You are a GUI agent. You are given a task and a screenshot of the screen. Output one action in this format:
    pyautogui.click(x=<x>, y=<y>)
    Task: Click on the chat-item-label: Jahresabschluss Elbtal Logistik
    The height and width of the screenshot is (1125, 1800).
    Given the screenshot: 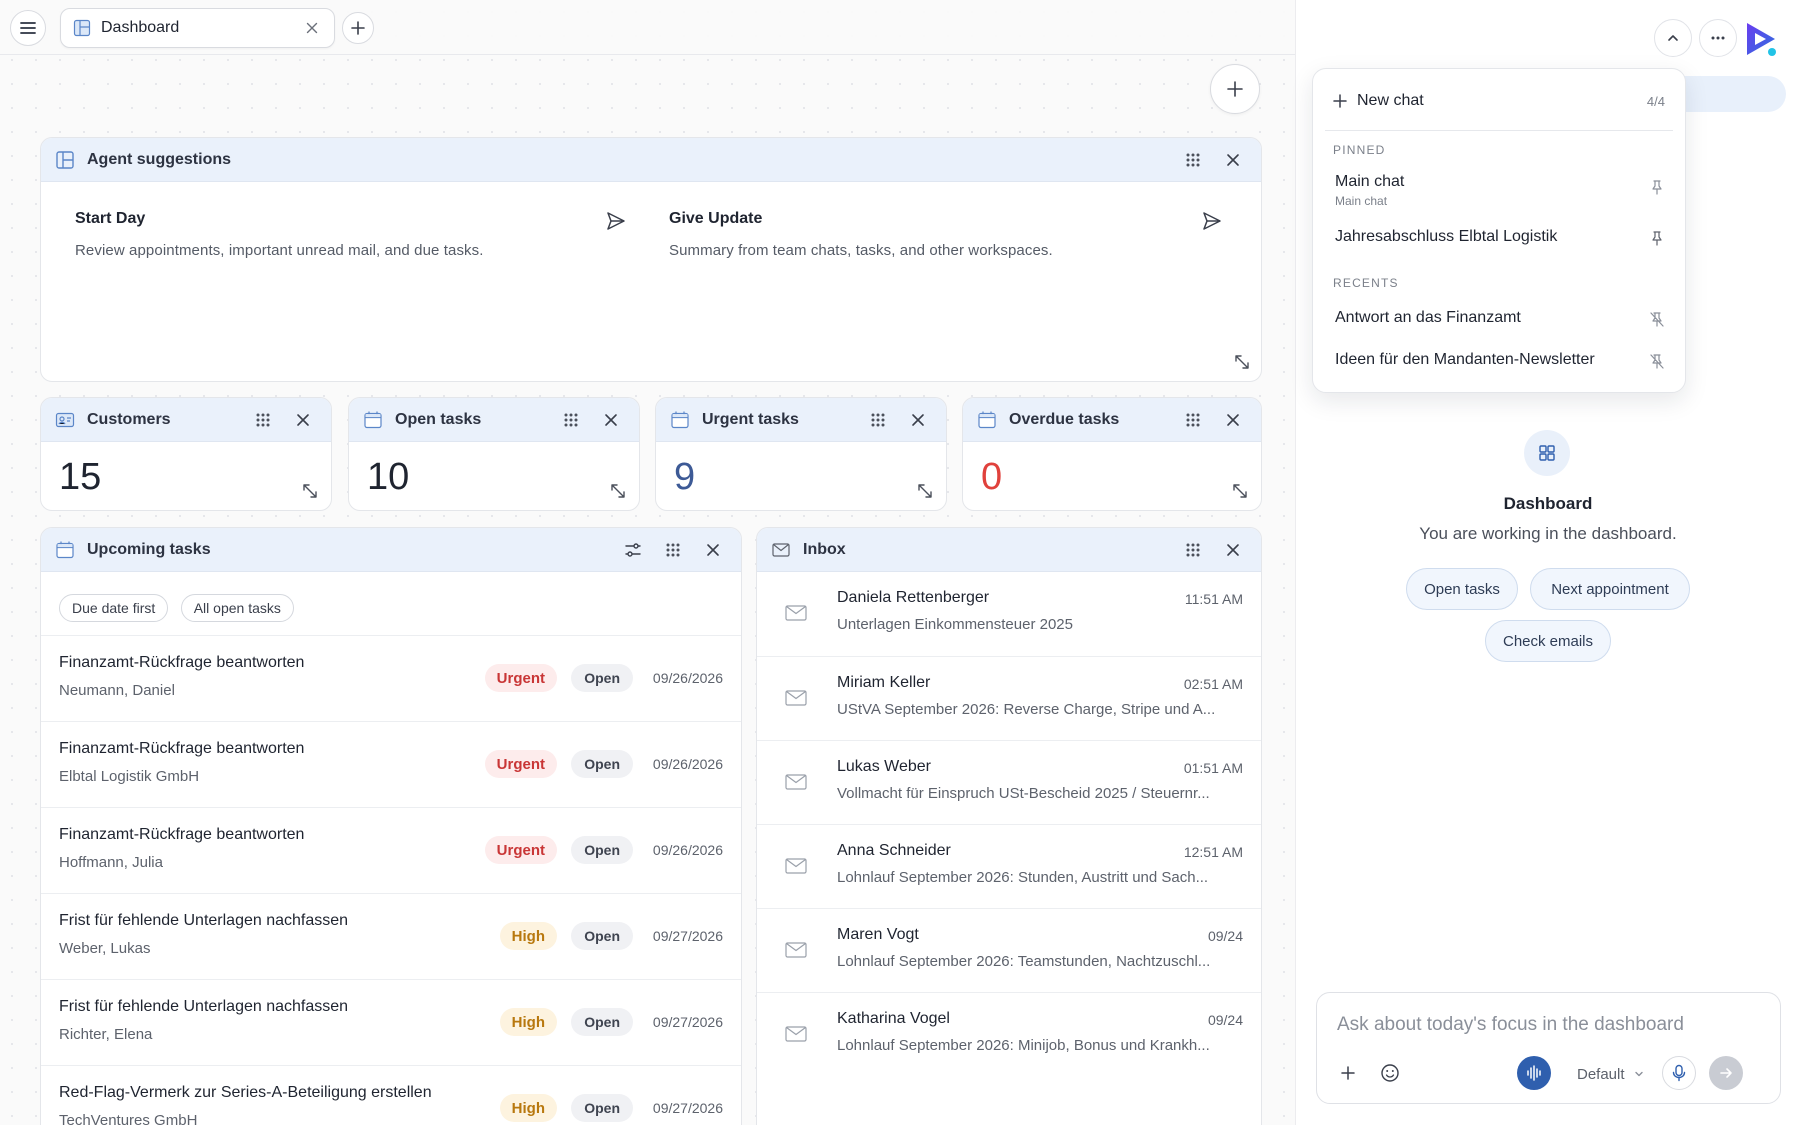 What is the action you would take?
    pyautogui.click(x=1446, y=236)
    